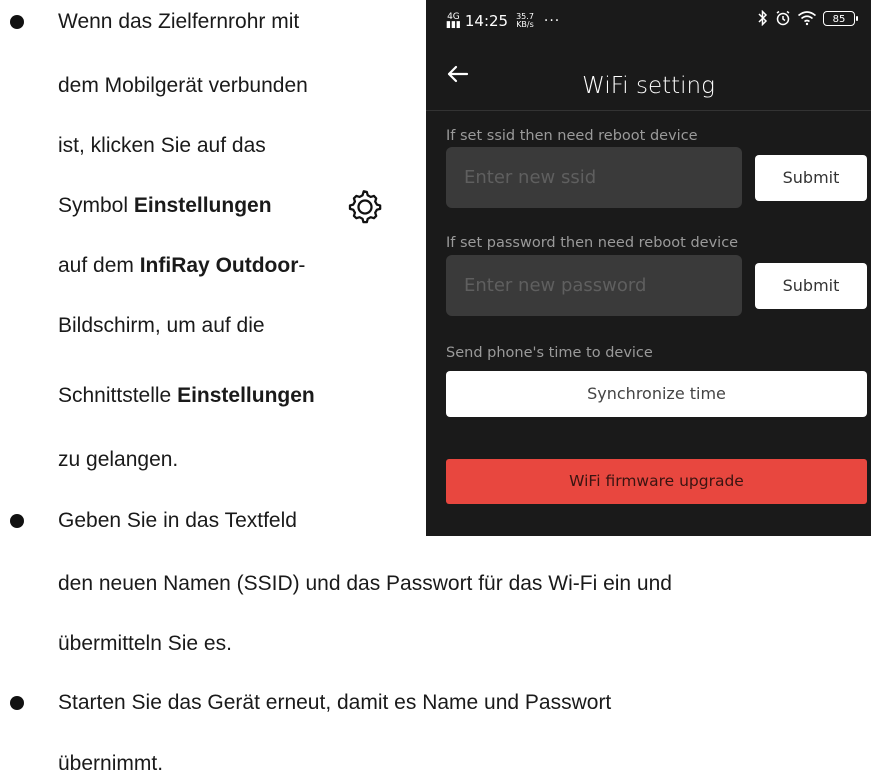 This screenshot has height=784, width=877. What do you see at coordinates (594, 285) in the screenshot?
I see `password-input: Enter new password` at bounding box center [594, 285].